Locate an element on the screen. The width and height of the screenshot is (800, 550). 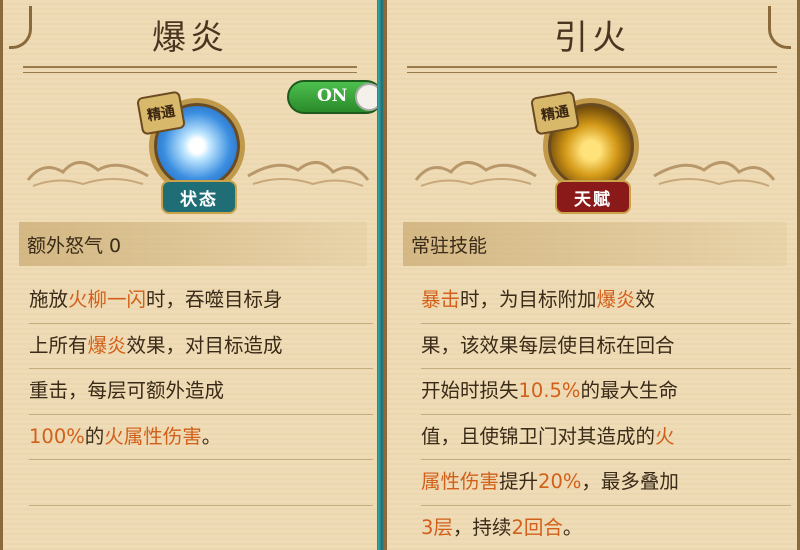
description-text: 的最大生命 is located at coordinates (629, 390).